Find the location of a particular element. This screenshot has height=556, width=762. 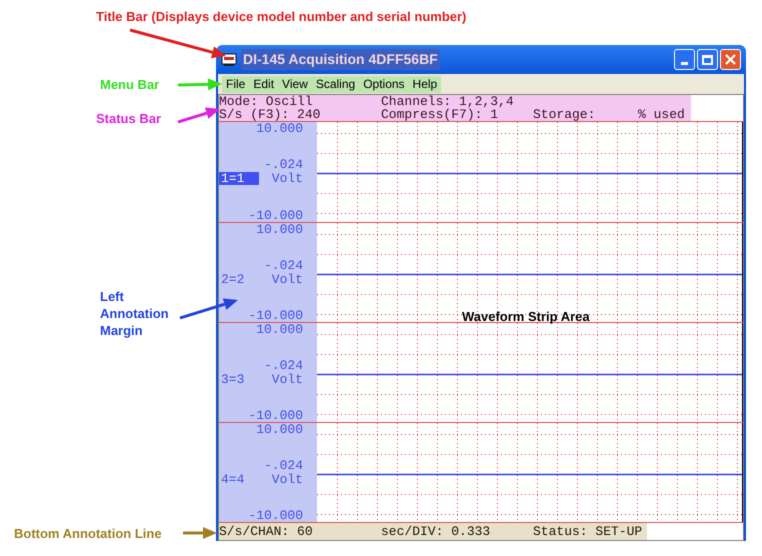

status-text: Channels: 1,2,3,4 is located at coordinates (448, 101).